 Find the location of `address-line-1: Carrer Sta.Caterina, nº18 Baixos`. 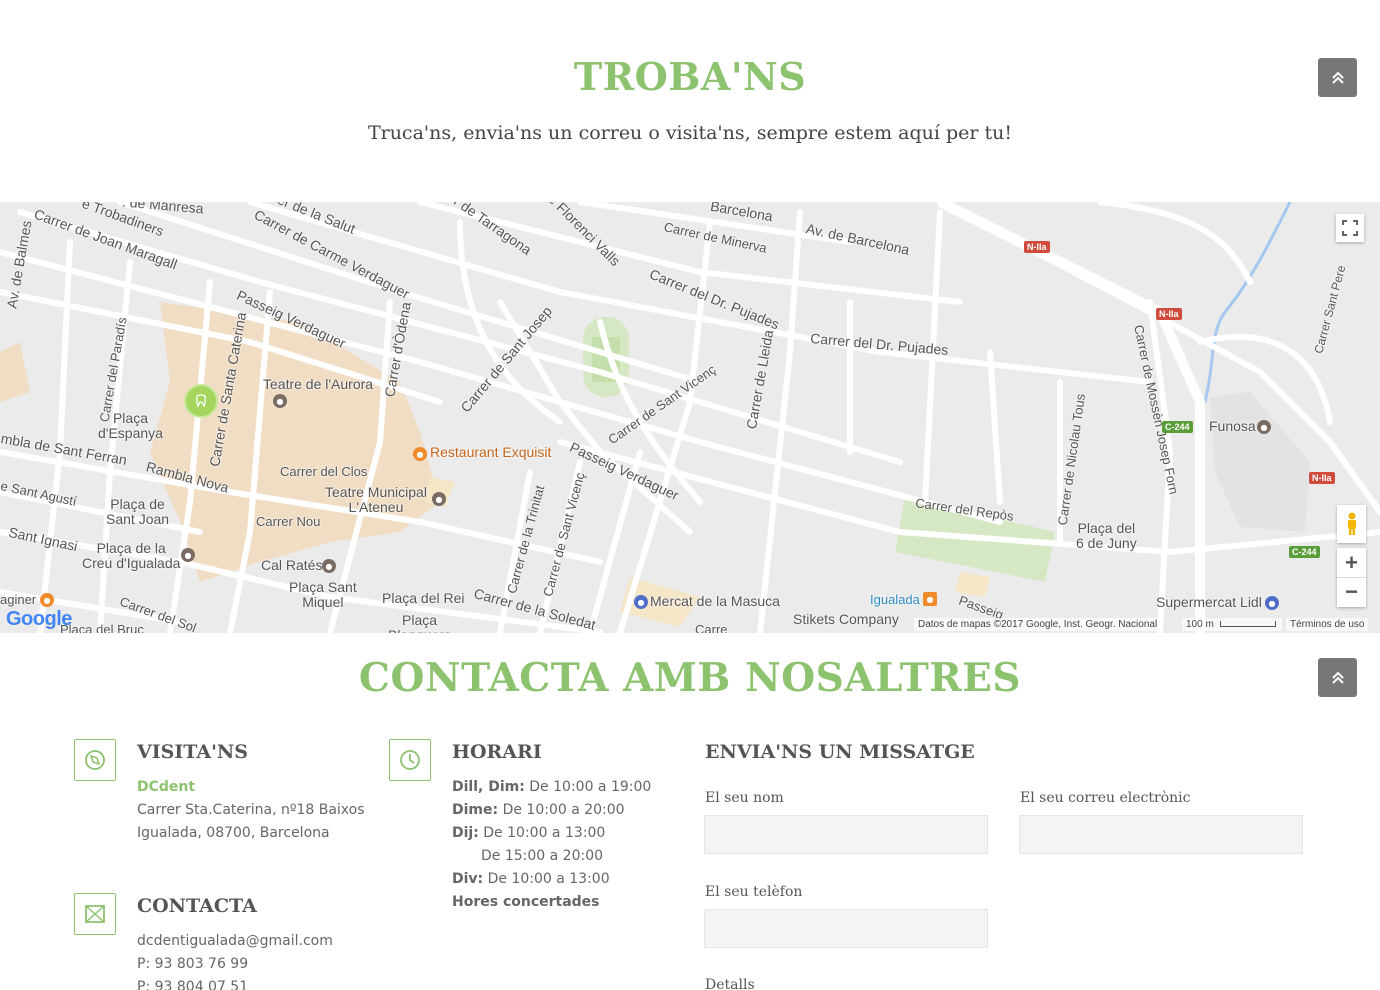

address-line-1: Carrer Sta.Caterina, nº18 Baixos is located at coordinates (251, 810).